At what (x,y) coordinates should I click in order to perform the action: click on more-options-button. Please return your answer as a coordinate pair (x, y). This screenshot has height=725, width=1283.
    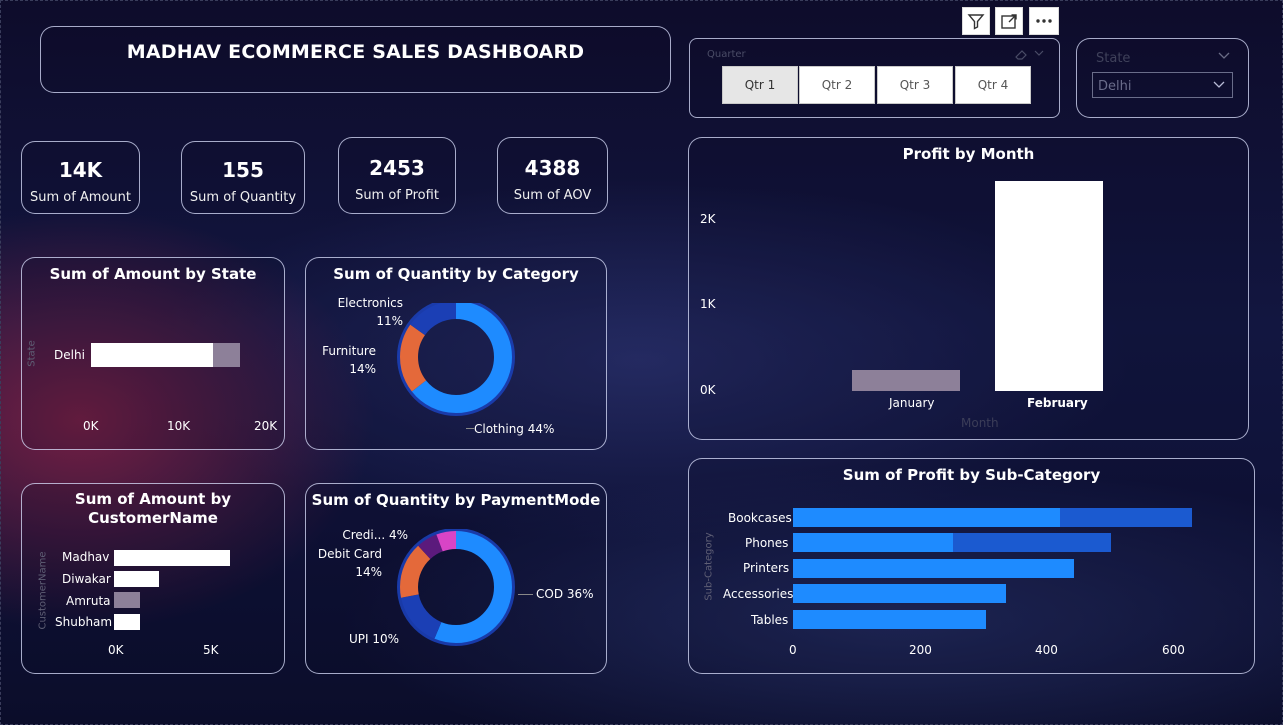
    Looking at the image, I should click on (1044, 21).